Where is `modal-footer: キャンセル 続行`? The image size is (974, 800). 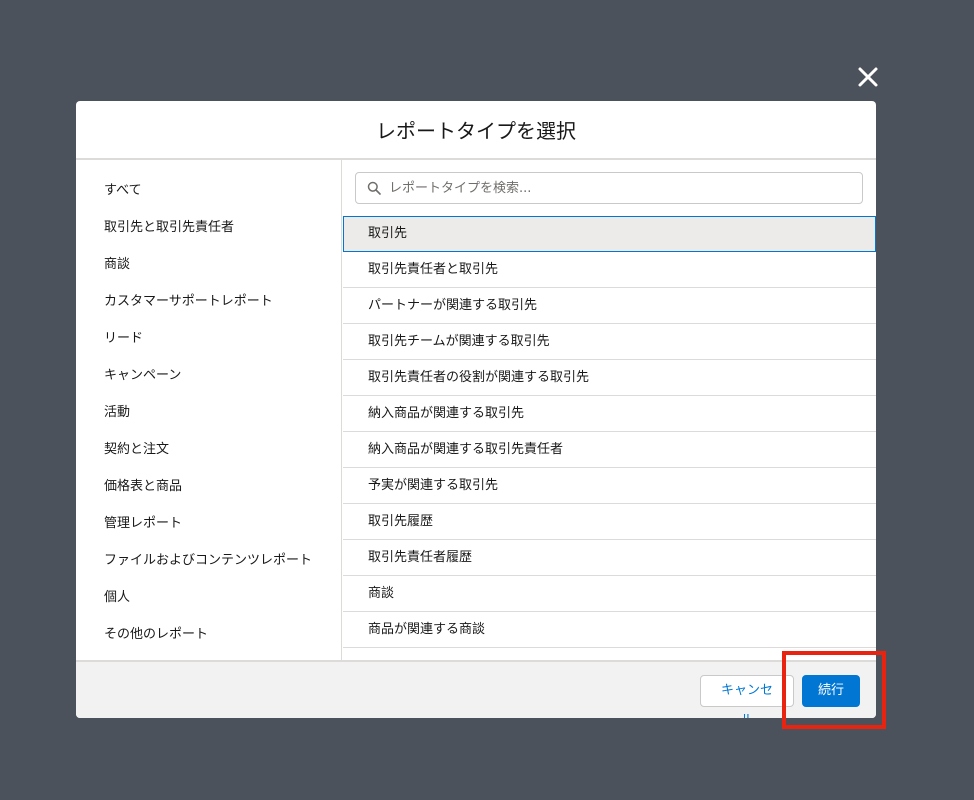
modal-footer: キャンセル 続行 is located at coordinates (476, 689).